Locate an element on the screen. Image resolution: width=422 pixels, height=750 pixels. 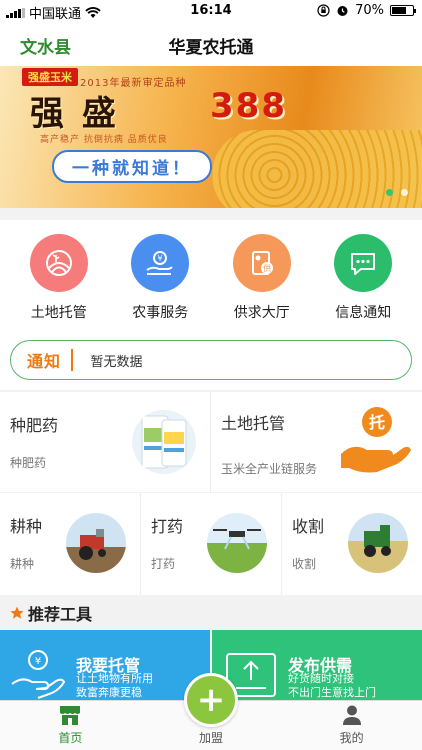
store-icon is located at coordinates (70, 715).